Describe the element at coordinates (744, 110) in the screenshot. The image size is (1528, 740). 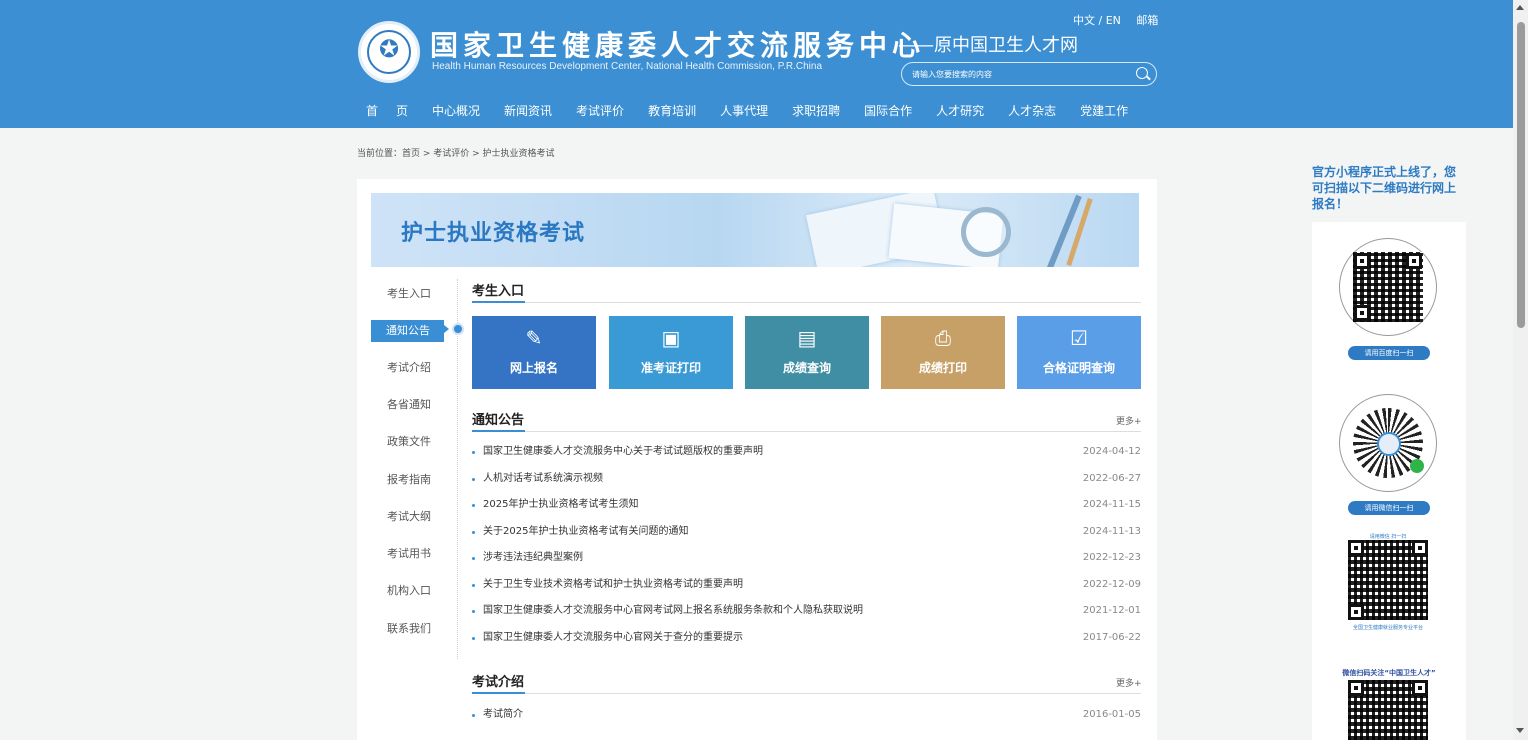
I see `nav-personnel: 人事代理` at that location.